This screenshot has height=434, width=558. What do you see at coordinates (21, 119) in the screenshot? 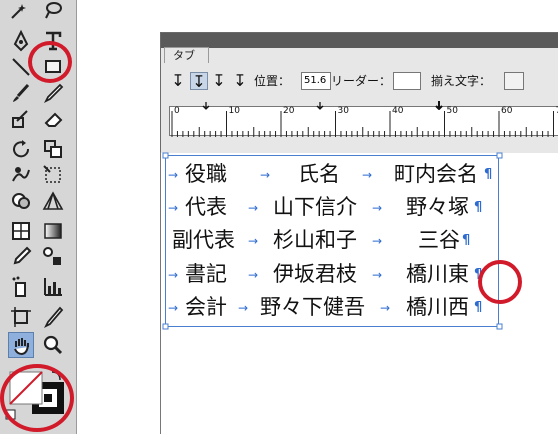
I see `blob-brush-icon` at bounding box center [21, 119].